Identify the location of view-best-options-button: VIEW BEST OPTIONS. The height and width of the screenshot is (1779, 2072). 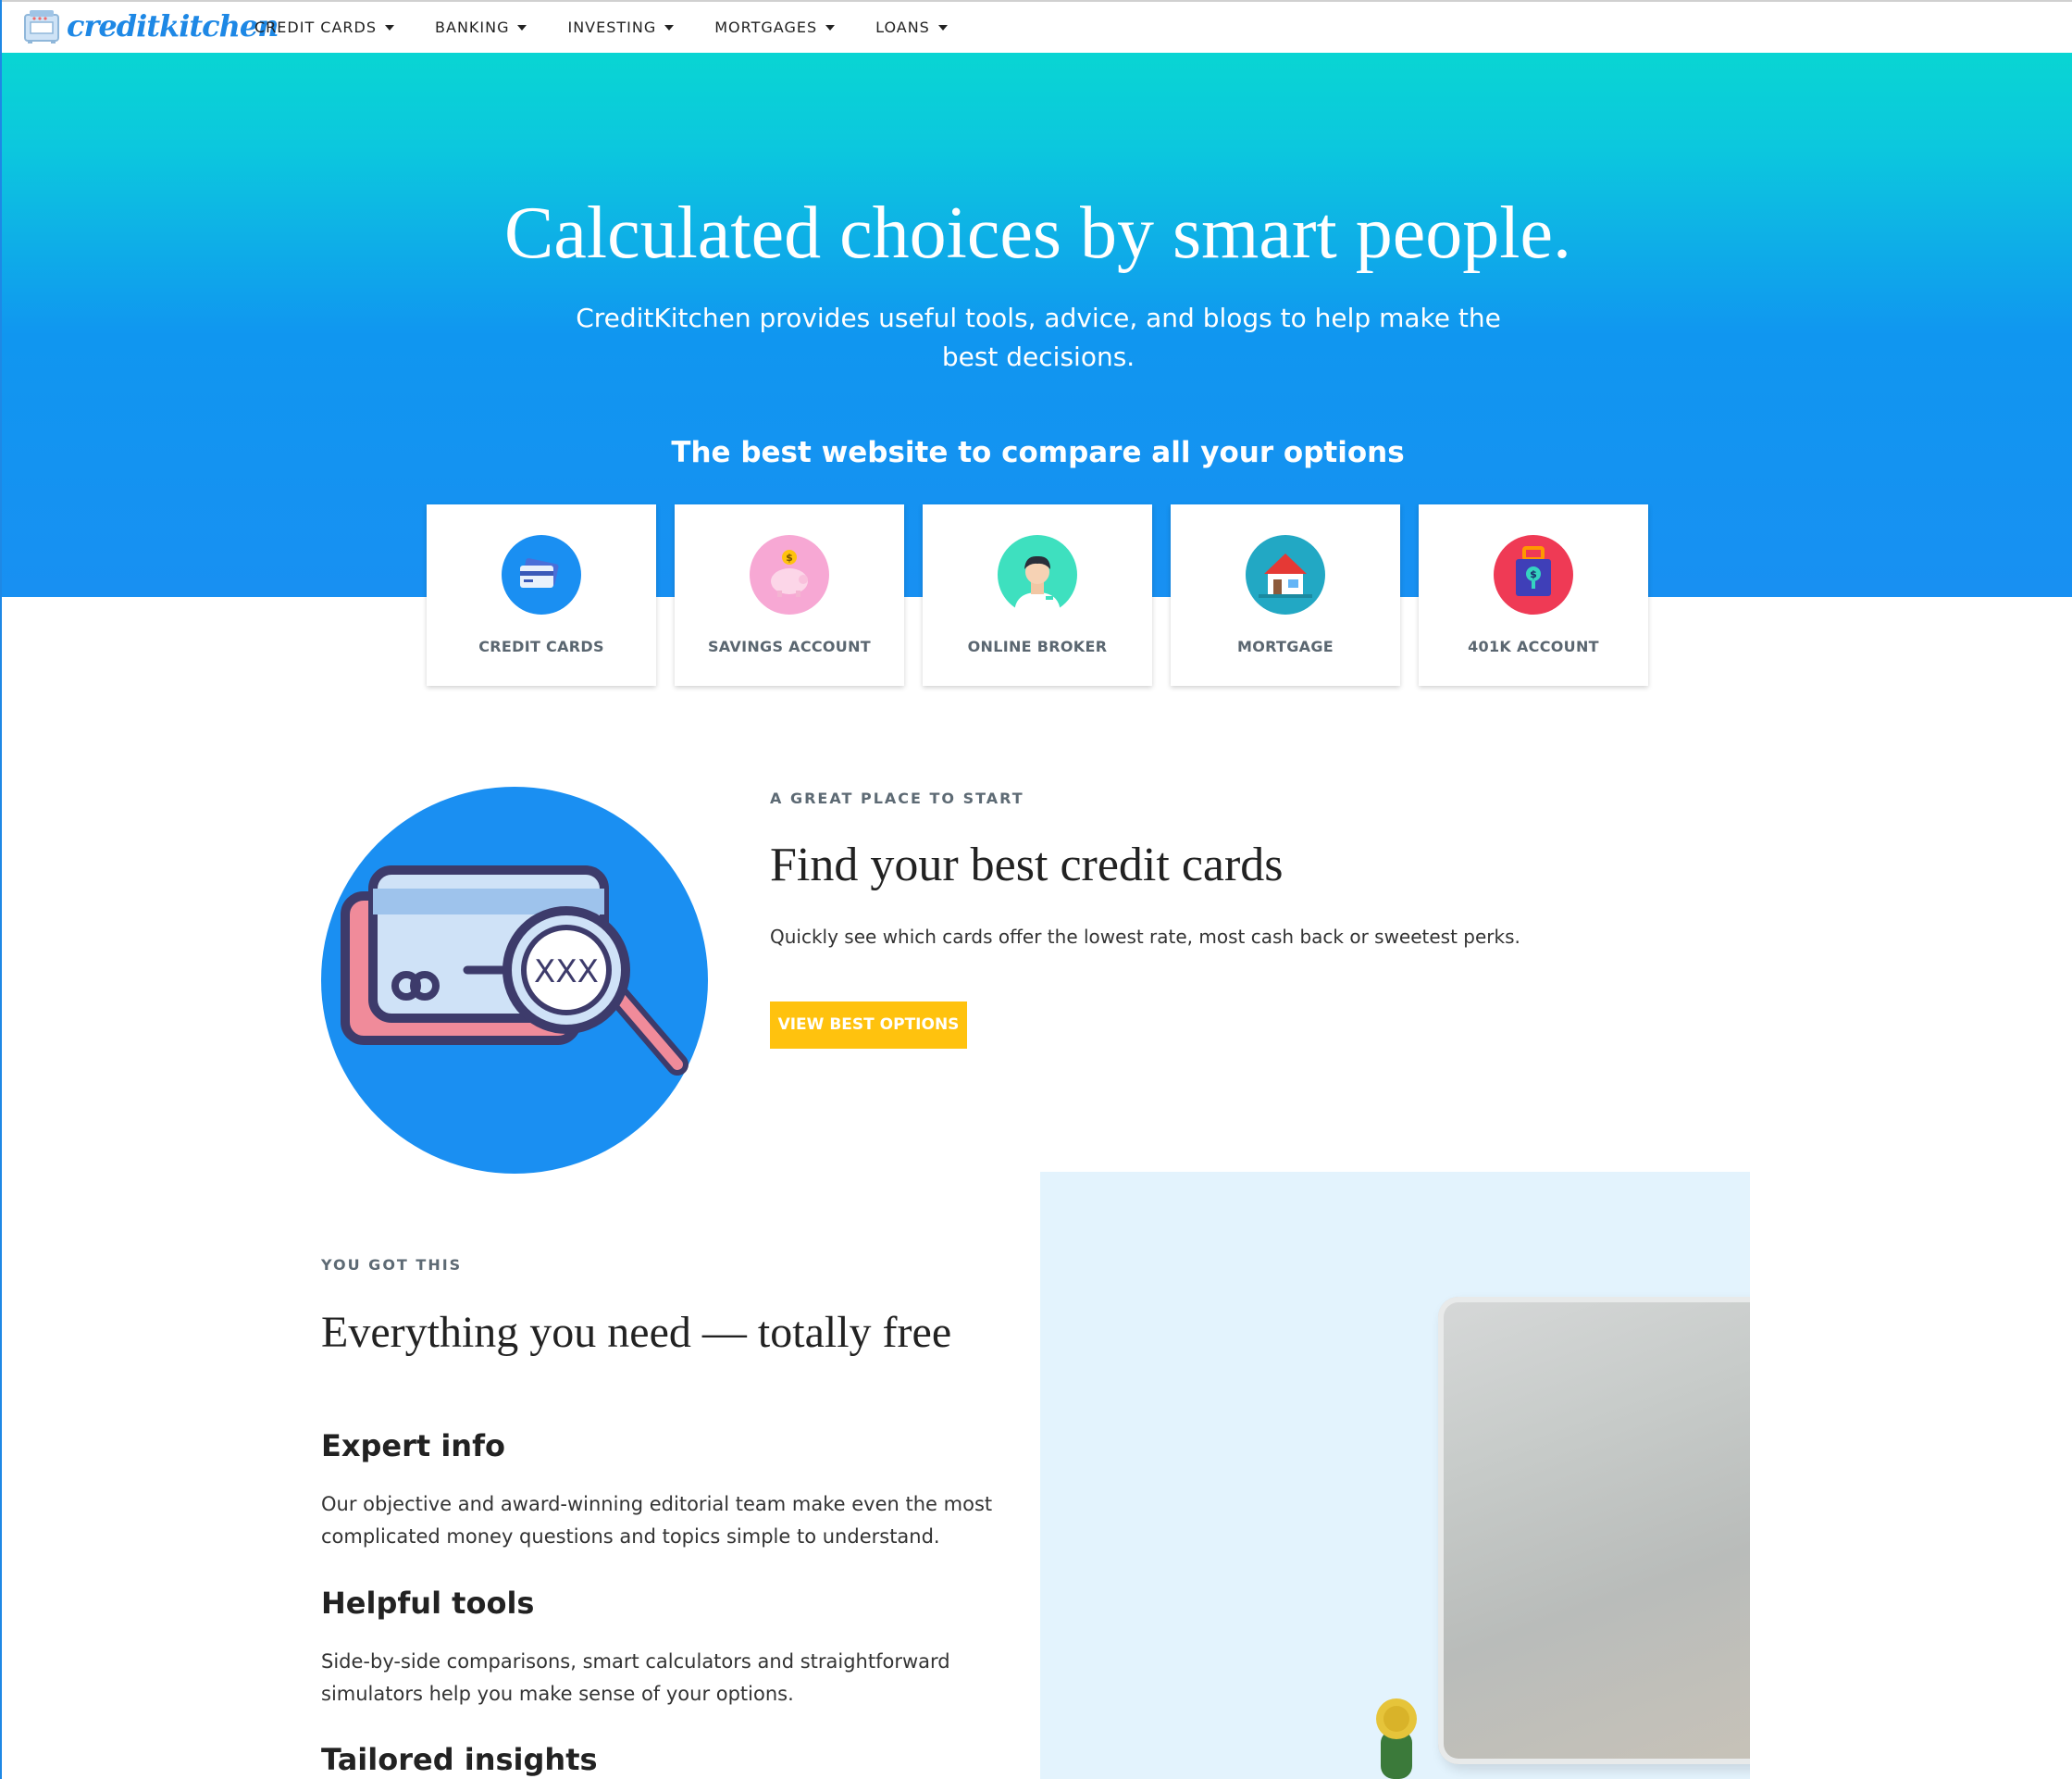
(868, 1025).